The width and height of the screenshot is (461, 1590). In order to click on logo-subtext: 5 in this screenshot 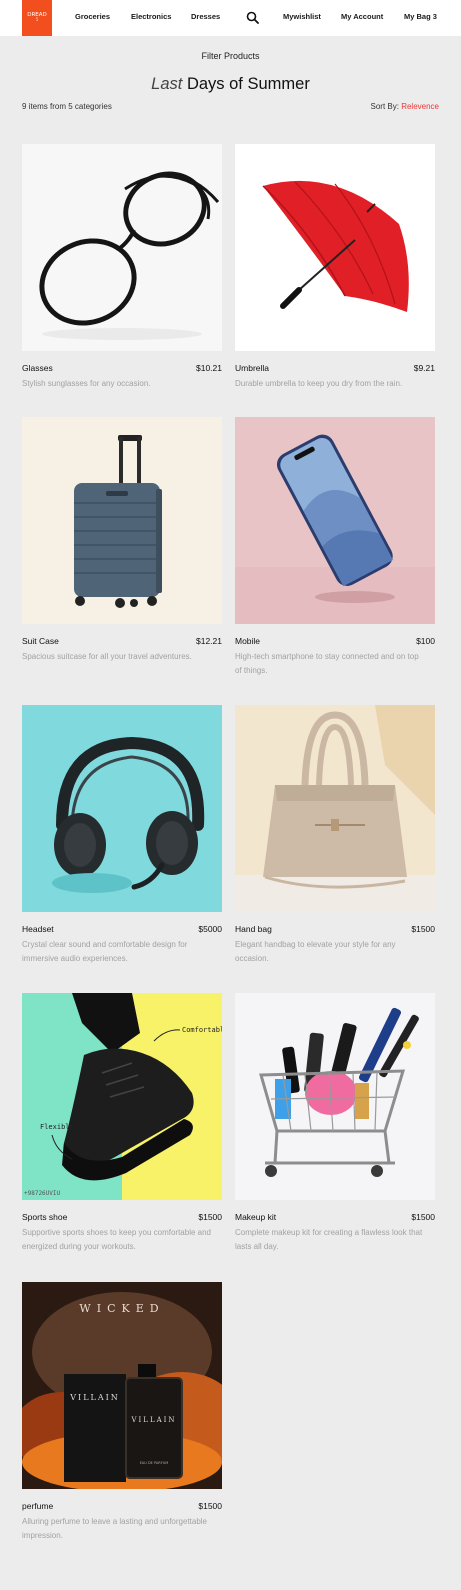, I will do `click(37, 20)`.